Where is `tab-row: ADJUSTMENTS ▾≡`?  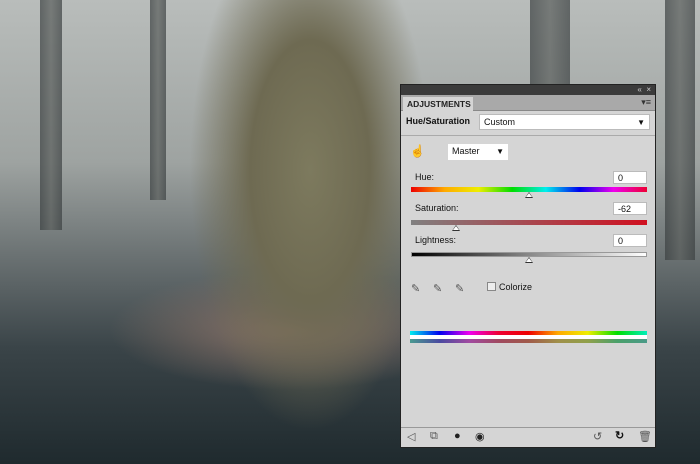
tab-row: ADJUSTMENTS ▾≡ is located at coordinates (528, 103).